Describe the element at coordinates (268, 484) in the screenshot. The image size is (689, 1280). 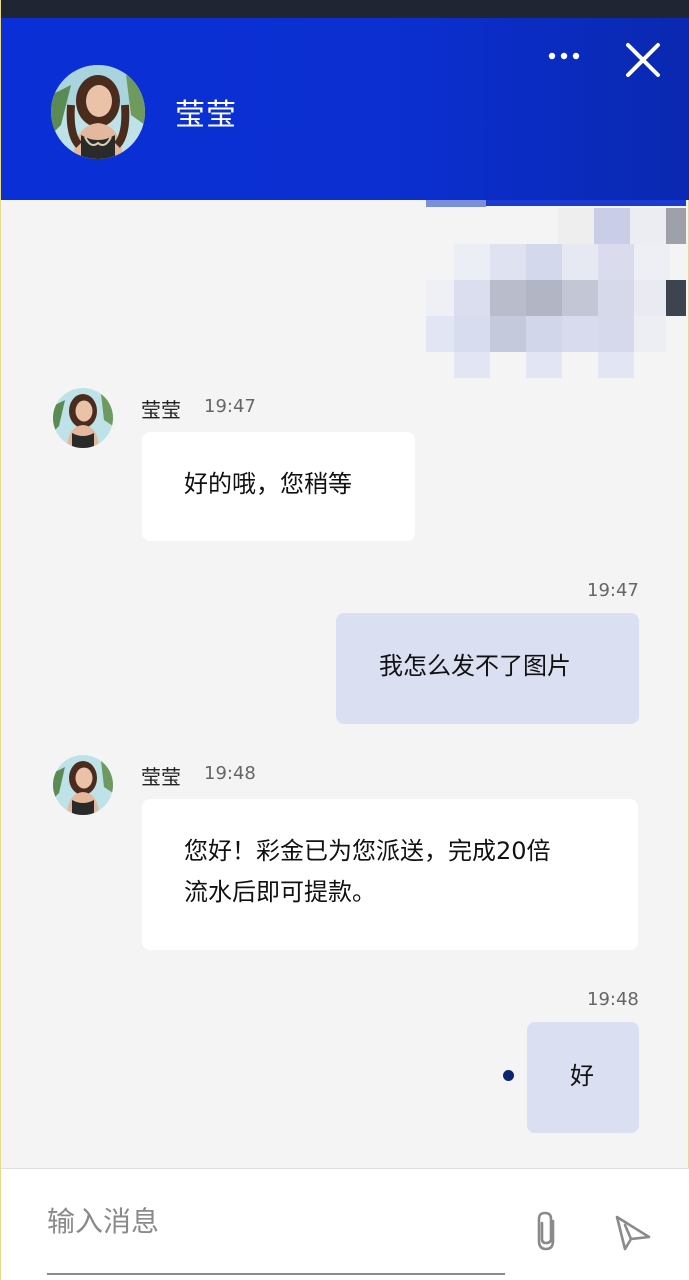
I see `message-text: 好的哦，您稍等` at that location.